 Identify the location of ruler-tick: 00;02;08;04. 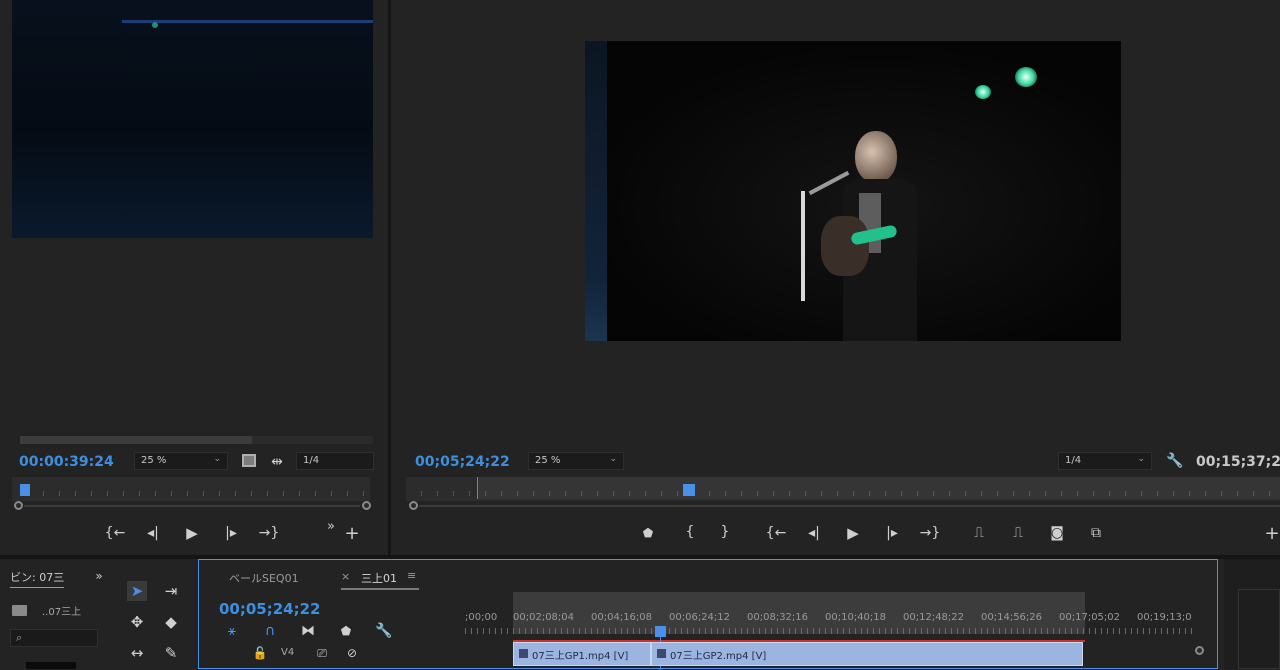
(544, 617).